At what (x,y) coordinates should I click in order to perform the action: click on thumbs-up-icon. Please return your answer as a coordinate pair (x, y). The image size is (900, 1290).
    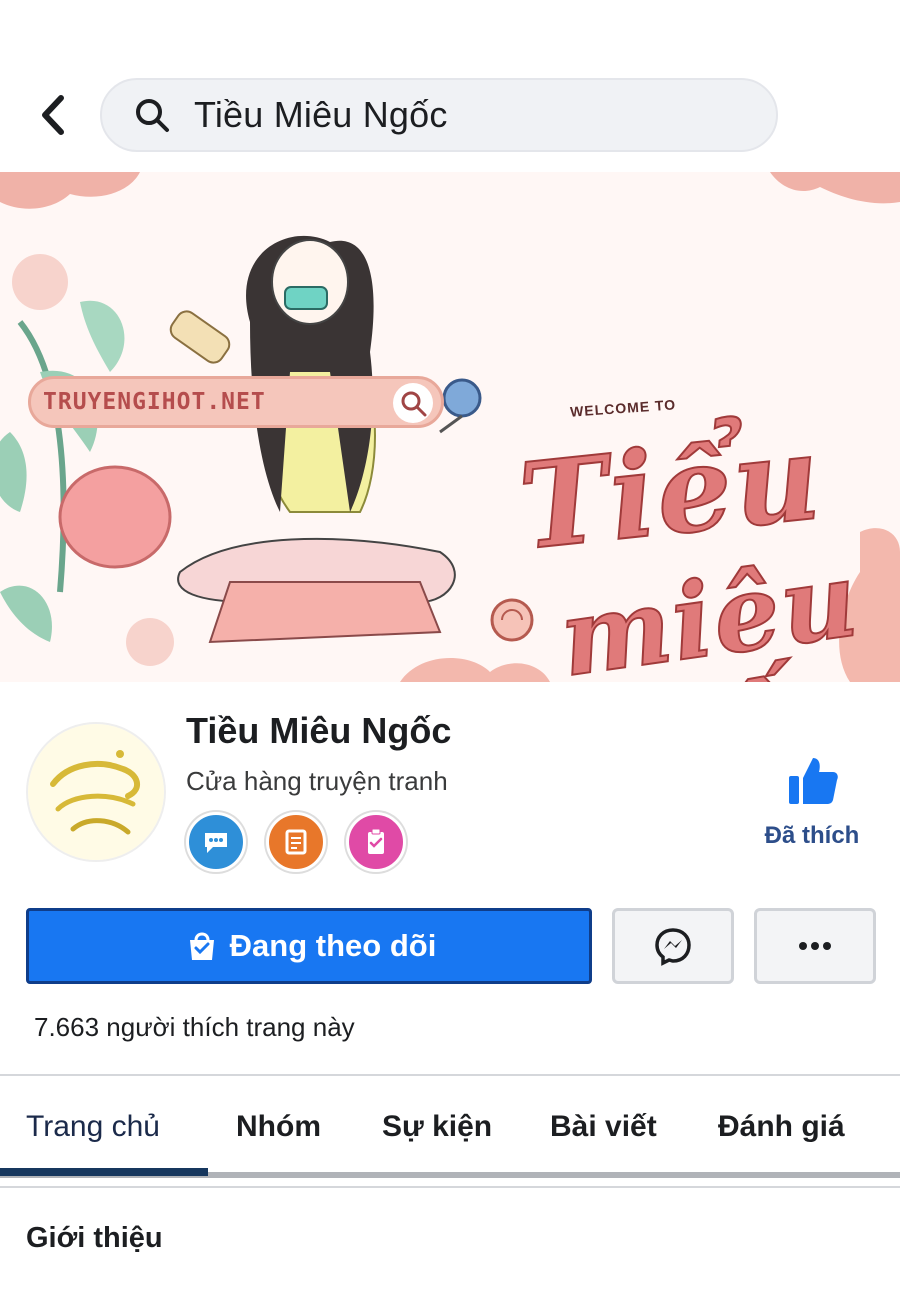
    Looking at the image, I should click on (813, 781).